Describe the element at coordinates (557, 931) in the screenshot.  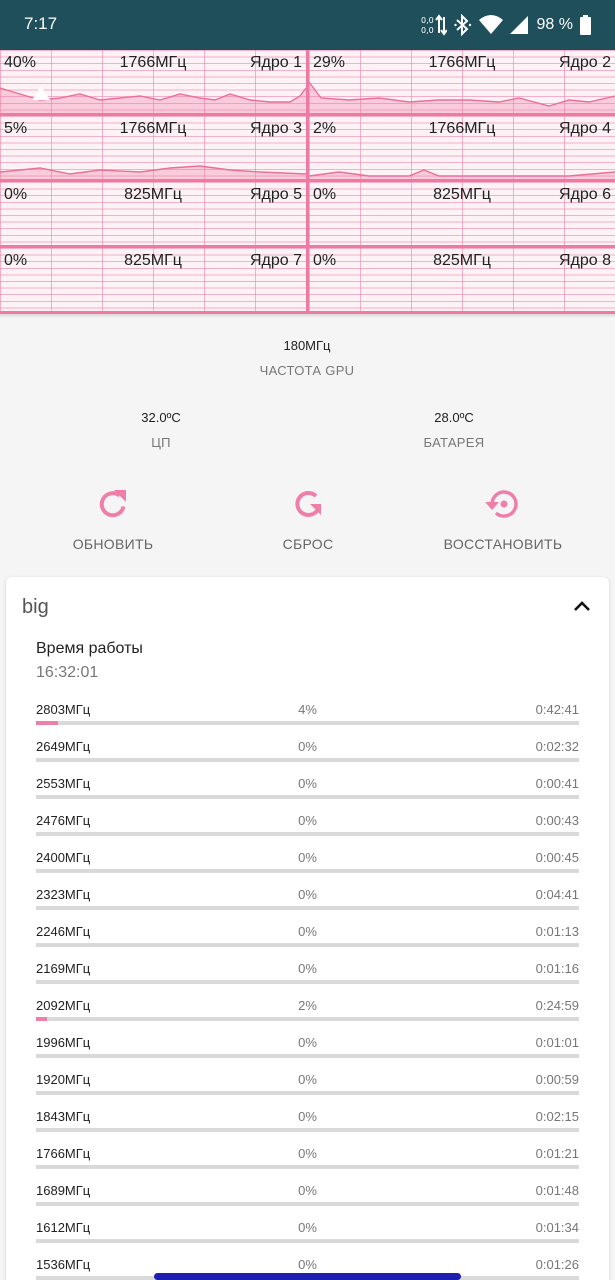
I see `state-time: 0:01:13` at that location.